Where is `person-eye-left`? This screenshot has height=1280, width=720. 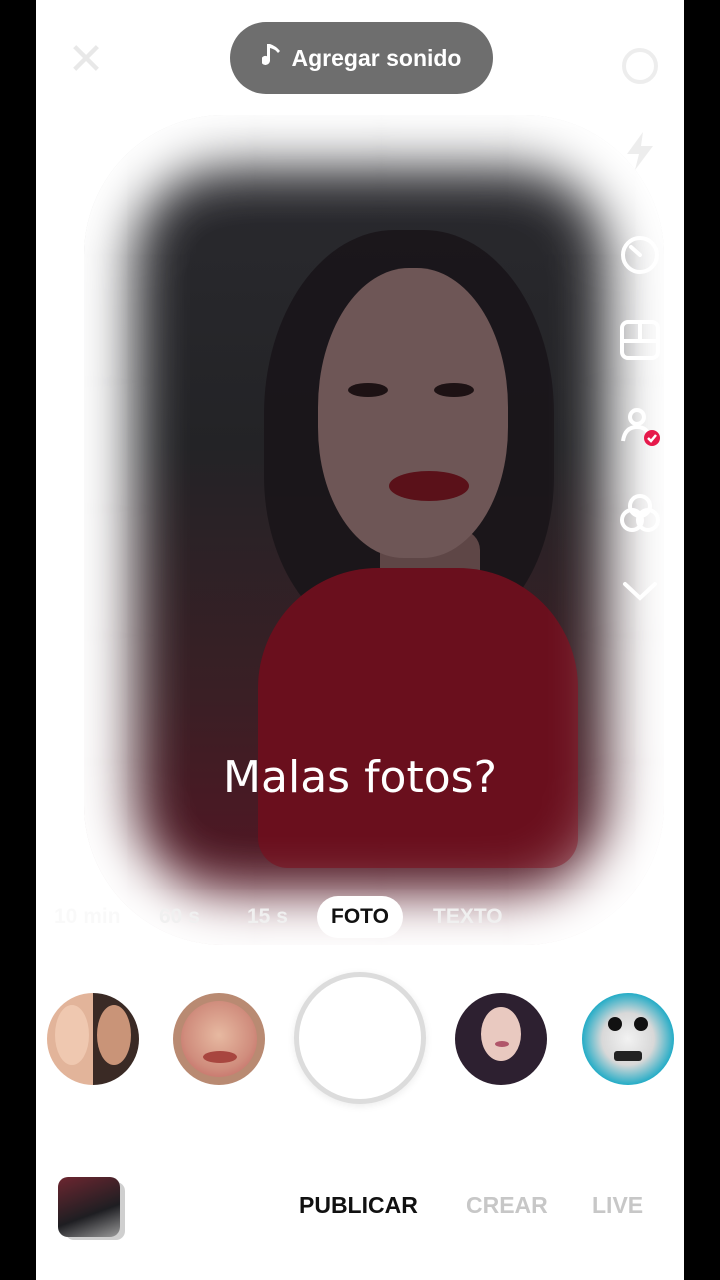 person-eye-left is located at coordinates (368, 390).